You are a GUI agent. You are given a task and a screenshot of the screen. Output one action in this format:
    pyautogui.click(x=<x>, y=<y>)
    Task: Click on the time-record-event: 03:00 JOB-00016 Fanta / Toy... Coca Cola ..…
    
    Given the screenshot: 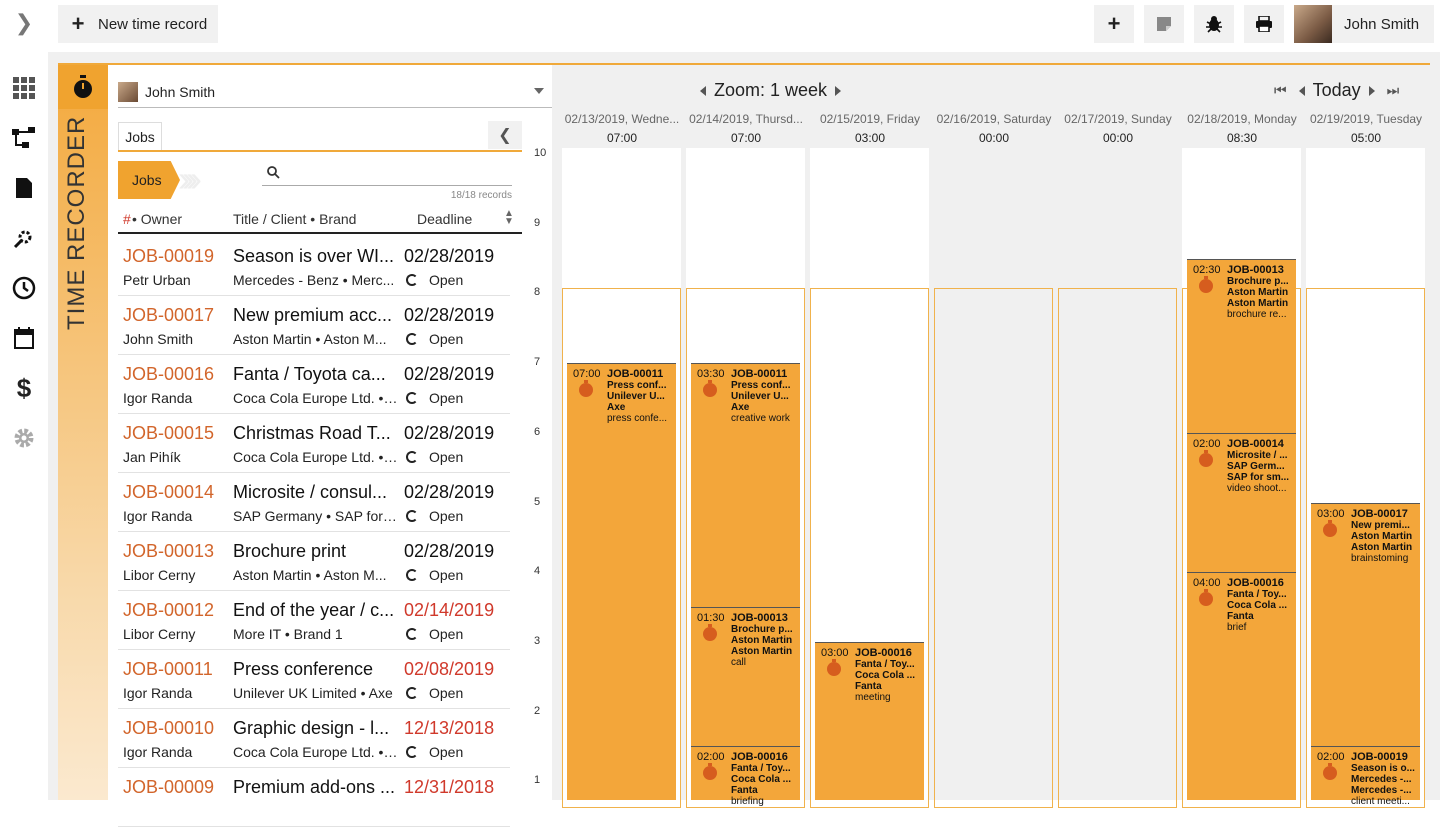 What is the action you would take?
    pyautogui.click(x=869, y=720)
    